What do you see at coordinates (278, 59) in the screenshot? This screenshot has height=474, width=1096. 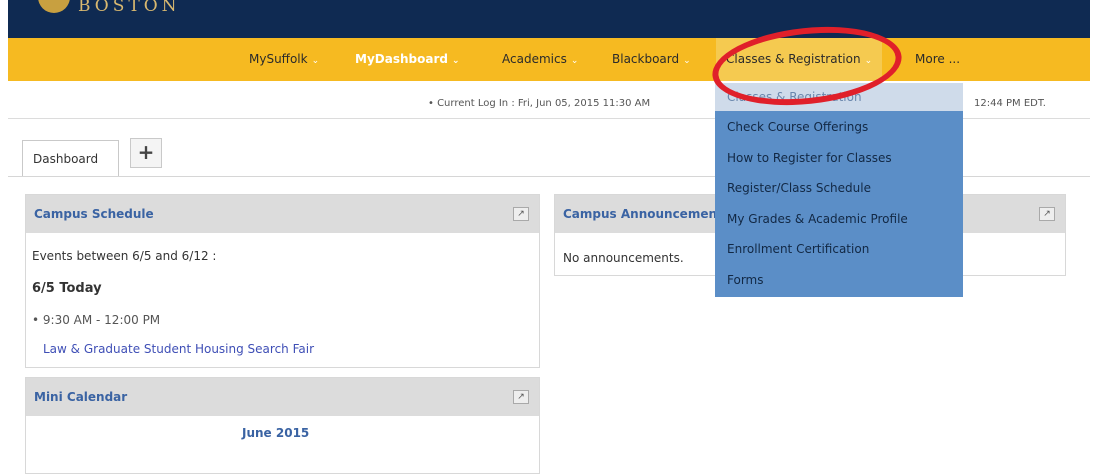 I see `nav-label: MySuffolk` at bounding box center [278, 59].